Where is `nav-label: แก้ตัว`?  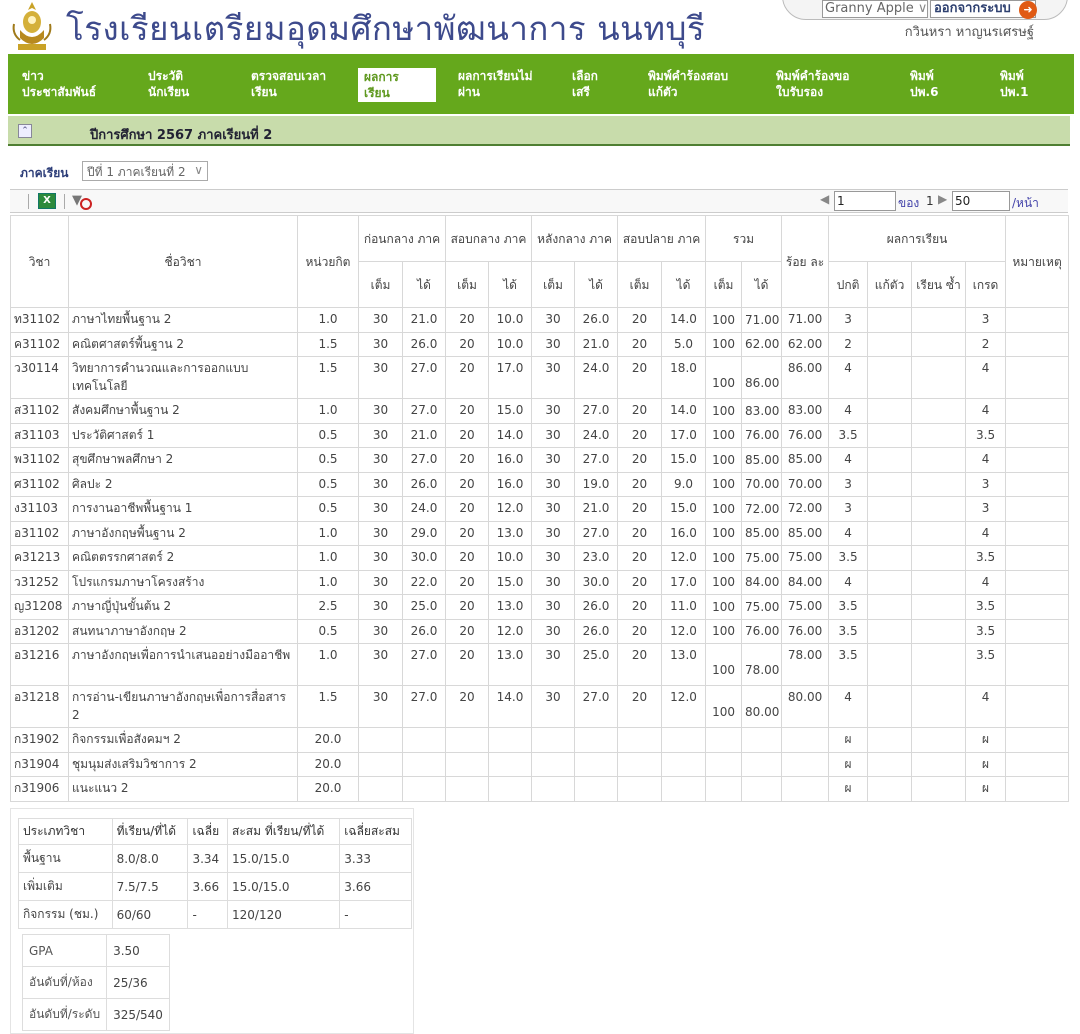
nav-label: แก้ตัว is located at coordinates (663, 92).